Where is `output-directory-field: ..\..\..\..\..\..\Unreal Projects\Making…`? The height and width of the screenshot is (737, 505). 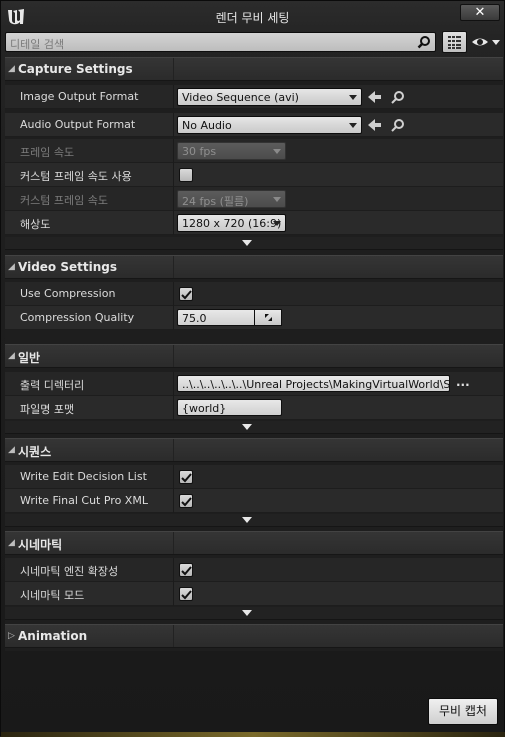
output-directory-field: ..\..\..\..\..\..\Unreal Projects\Making… is located at coordinates (313, 383).